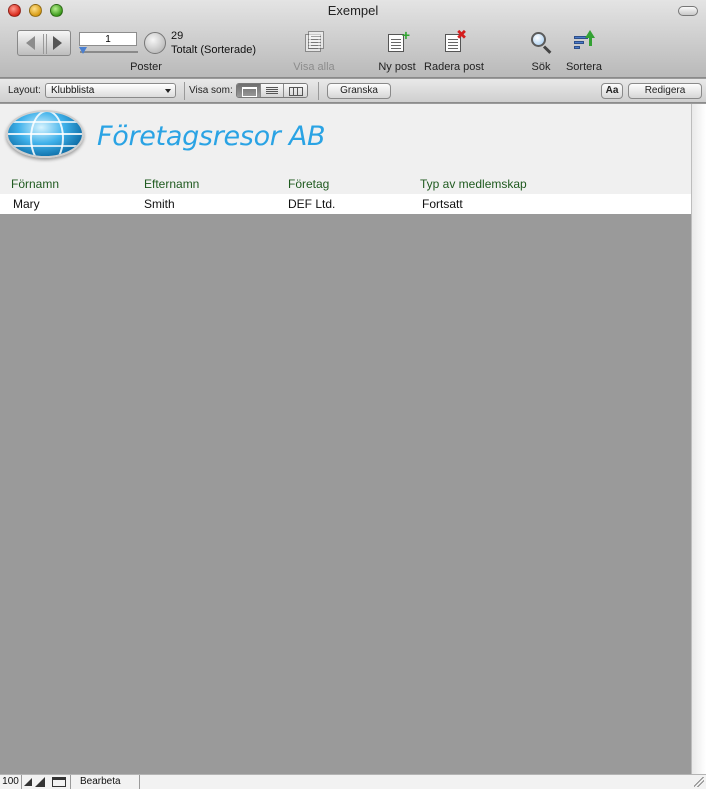 Image resolution: width=706 pixels, height=789 pixels. I want to click on layout-label: Layout:, so click(24, 90).